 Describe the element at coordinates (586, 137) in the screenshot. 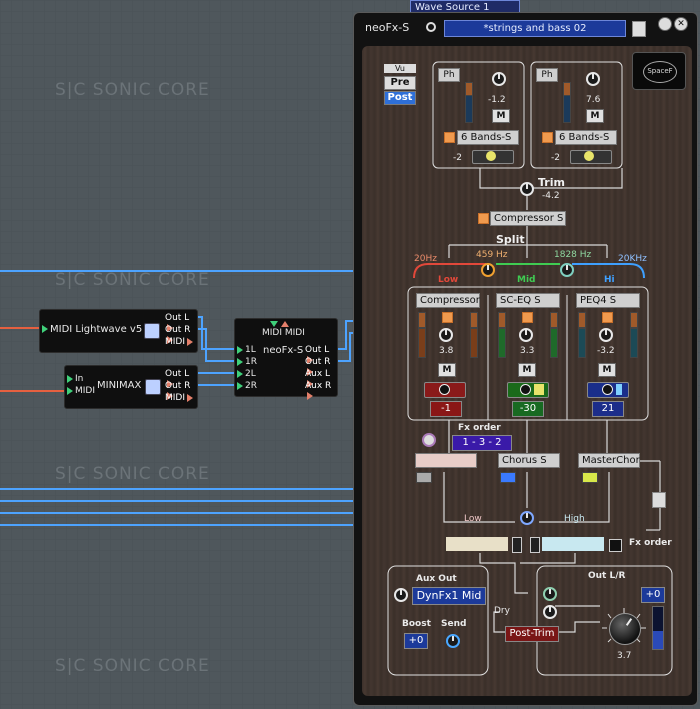

I see `eq-select-b: 6 Bands-S` at that location.